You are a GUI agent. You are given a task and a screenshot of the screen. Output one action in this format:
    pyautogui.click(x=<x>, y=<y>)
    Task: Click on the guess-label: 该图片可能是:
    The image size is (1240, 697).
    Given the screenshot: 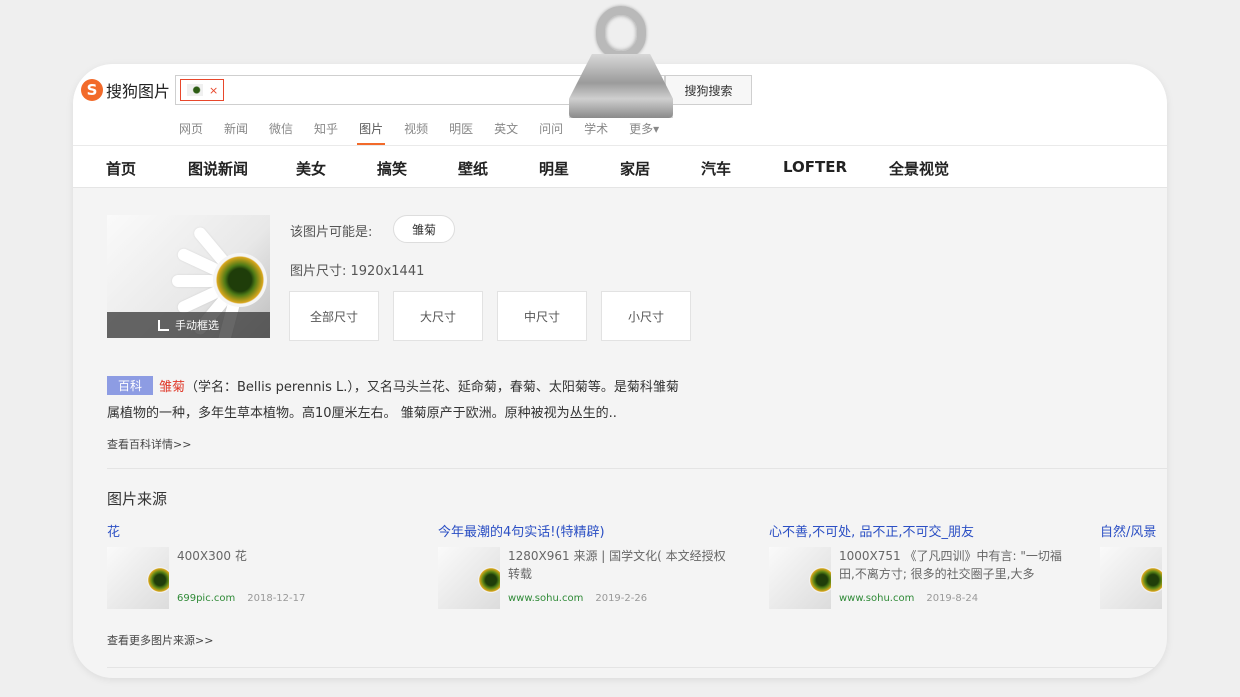 What is the action you would take?
    pyautogui.click(x=331, y=232)
    